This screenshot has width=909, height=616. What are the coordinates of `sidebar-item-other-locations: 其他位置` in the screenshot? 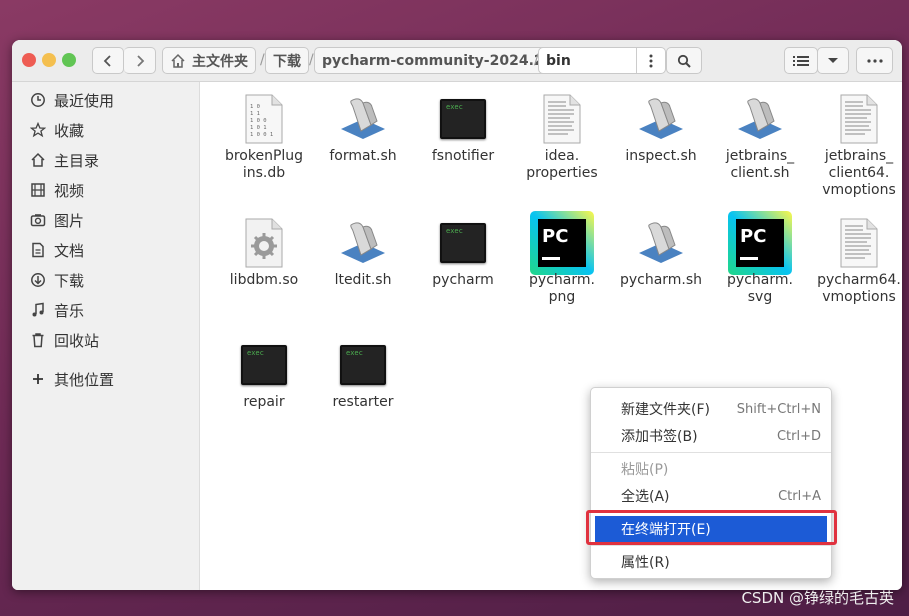 It's located at (72, 379).